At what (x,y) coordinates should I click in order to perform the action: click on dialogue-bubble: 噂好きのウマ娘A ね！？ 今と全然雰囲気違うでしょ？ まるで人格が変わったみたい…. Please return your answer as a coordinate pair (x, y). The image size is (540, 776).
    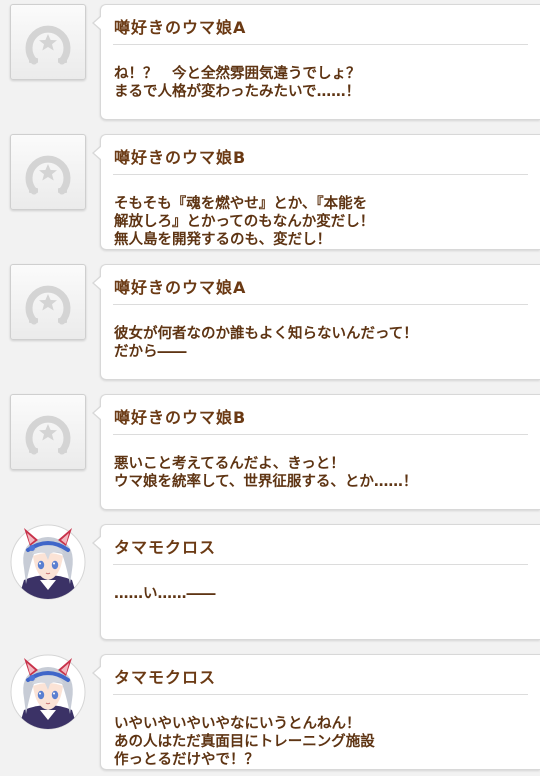
    Looking at the image, I should click on (316, 62).